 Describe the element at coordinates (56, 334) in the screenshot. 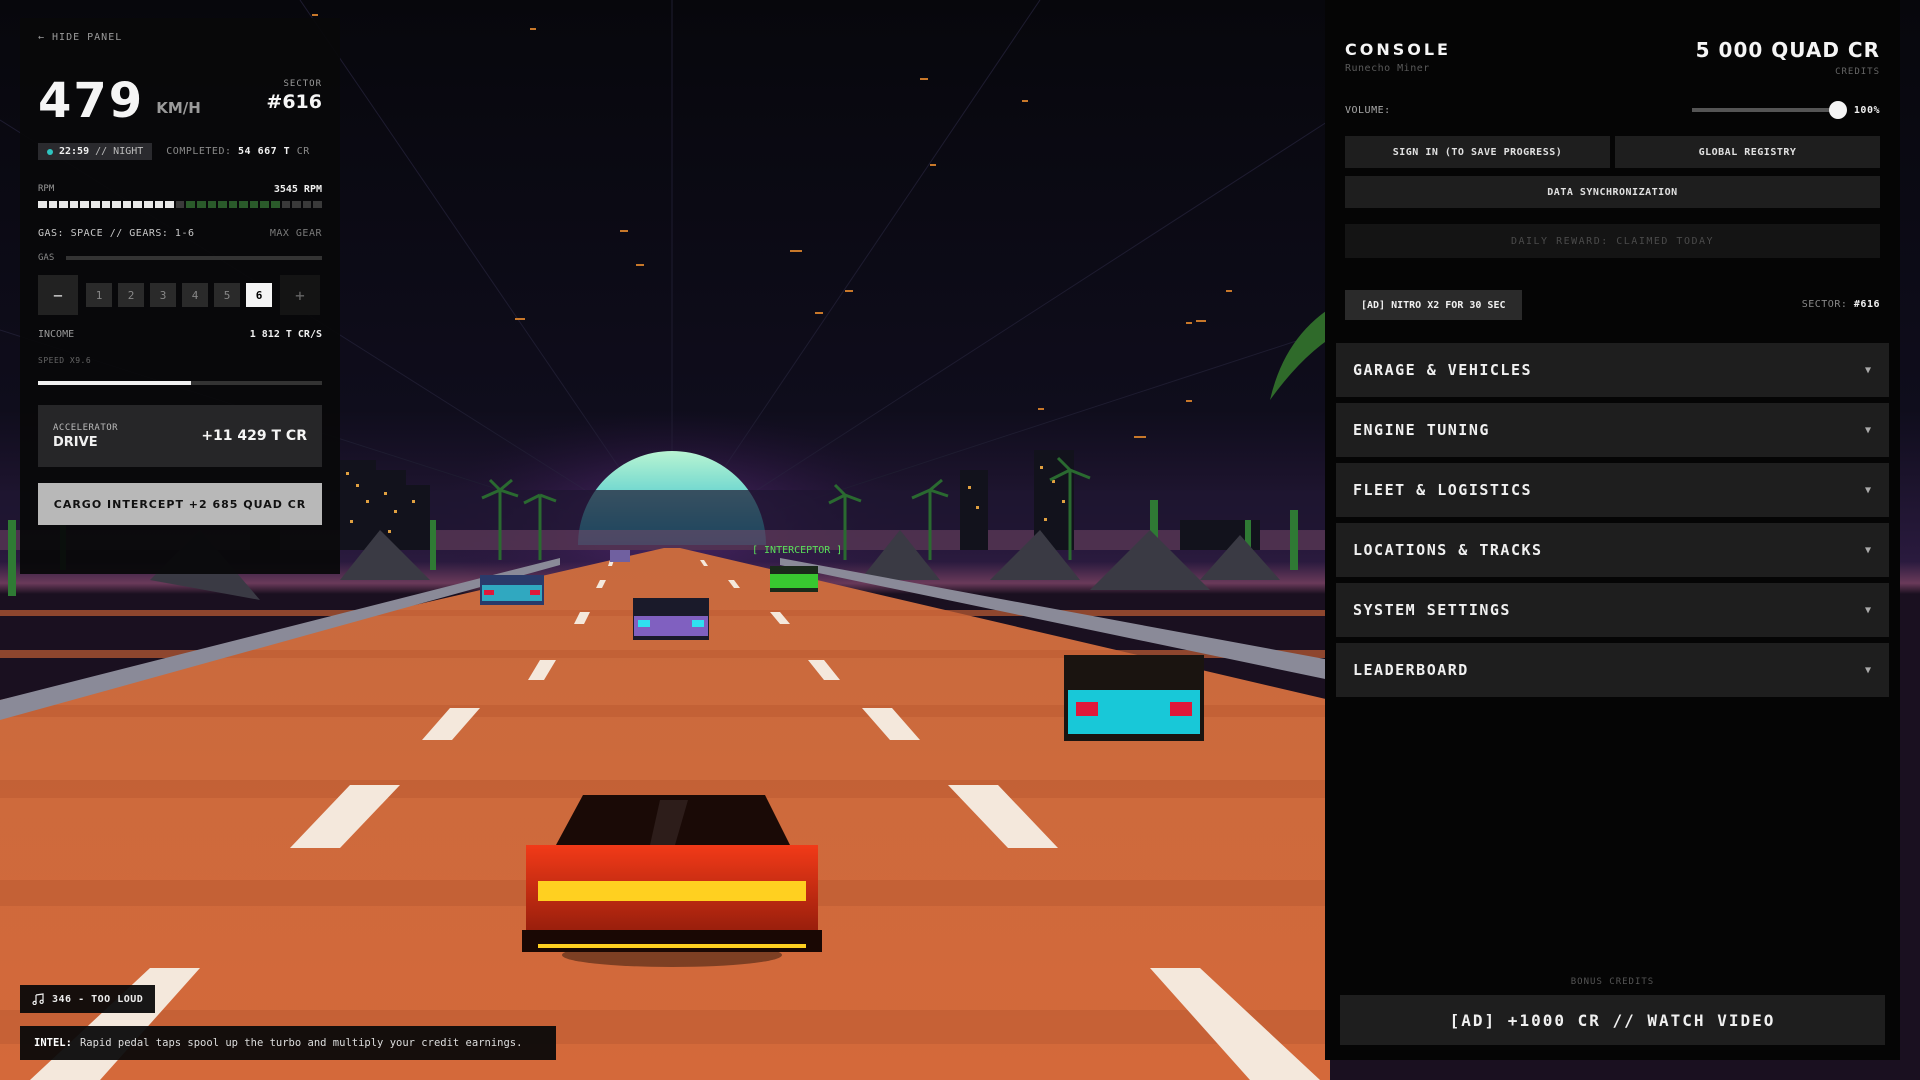

I see `income-label: INCOME` at that location.